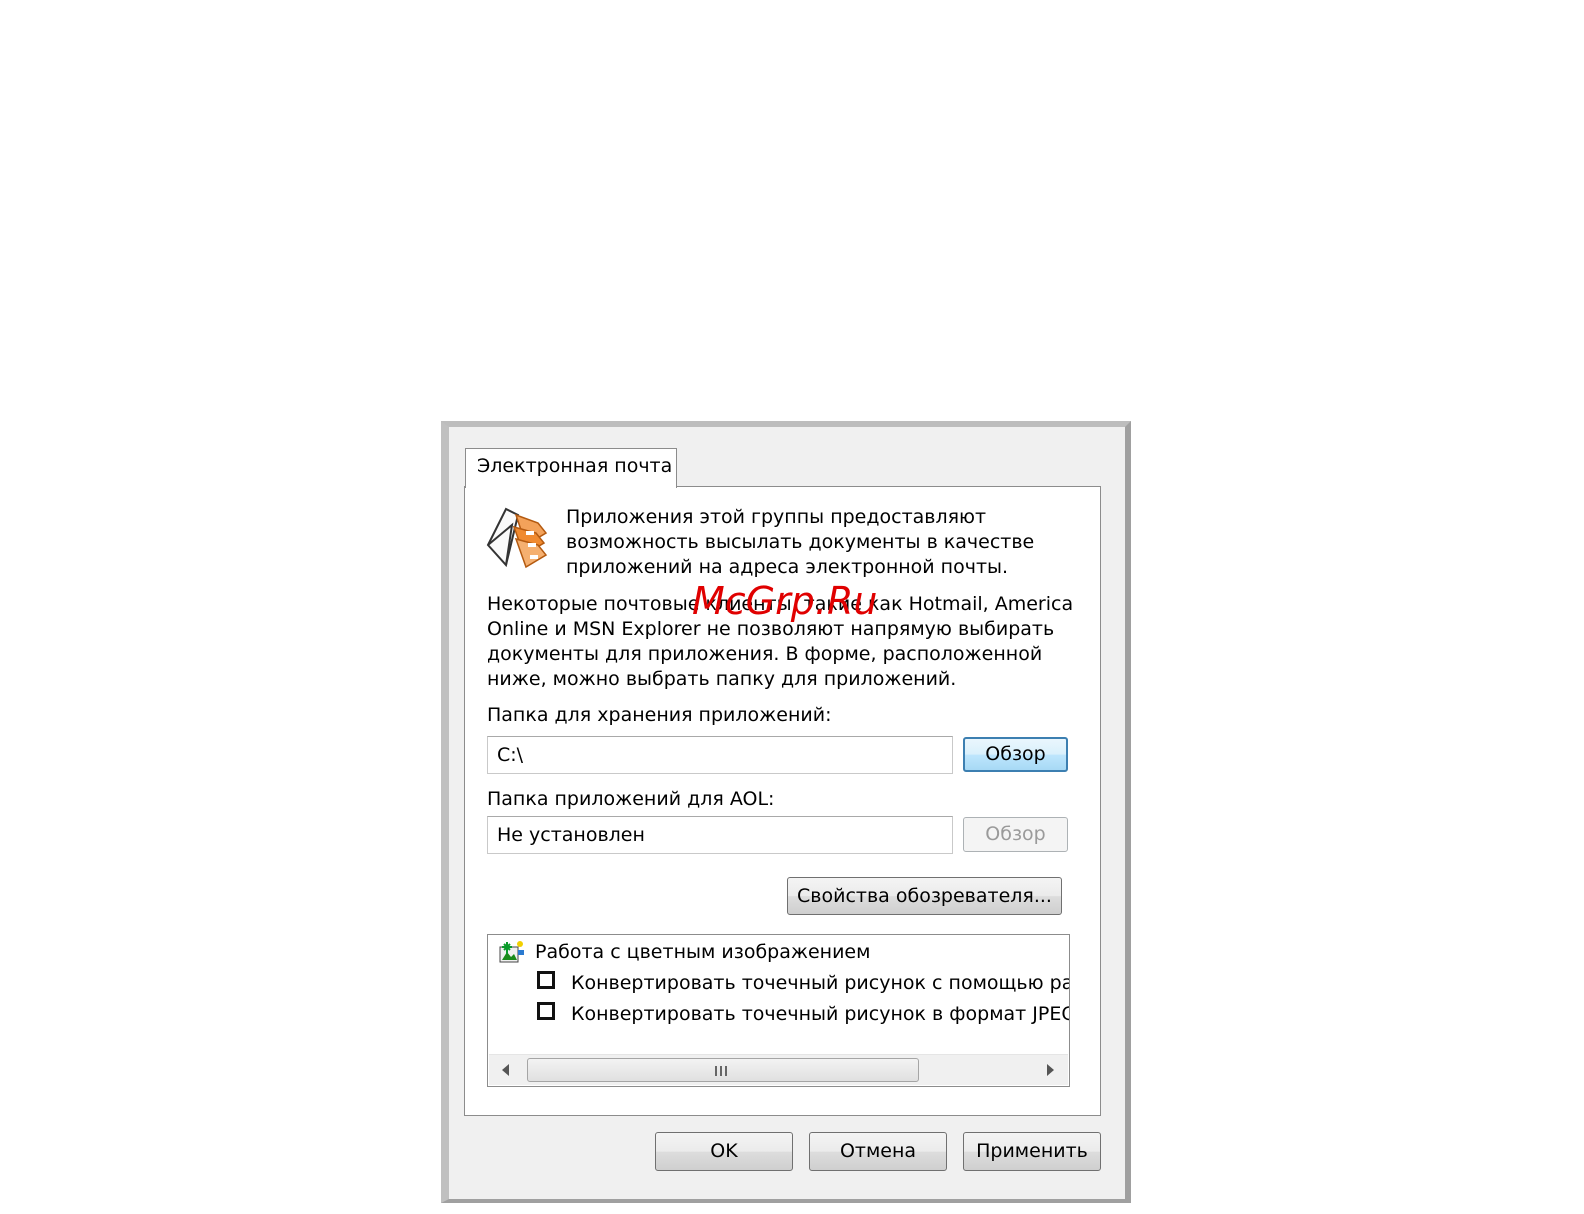 The image size is (1584, 1214). I want to click on convert-bitmap-jpeg-checkbox, so click(546, 1011).